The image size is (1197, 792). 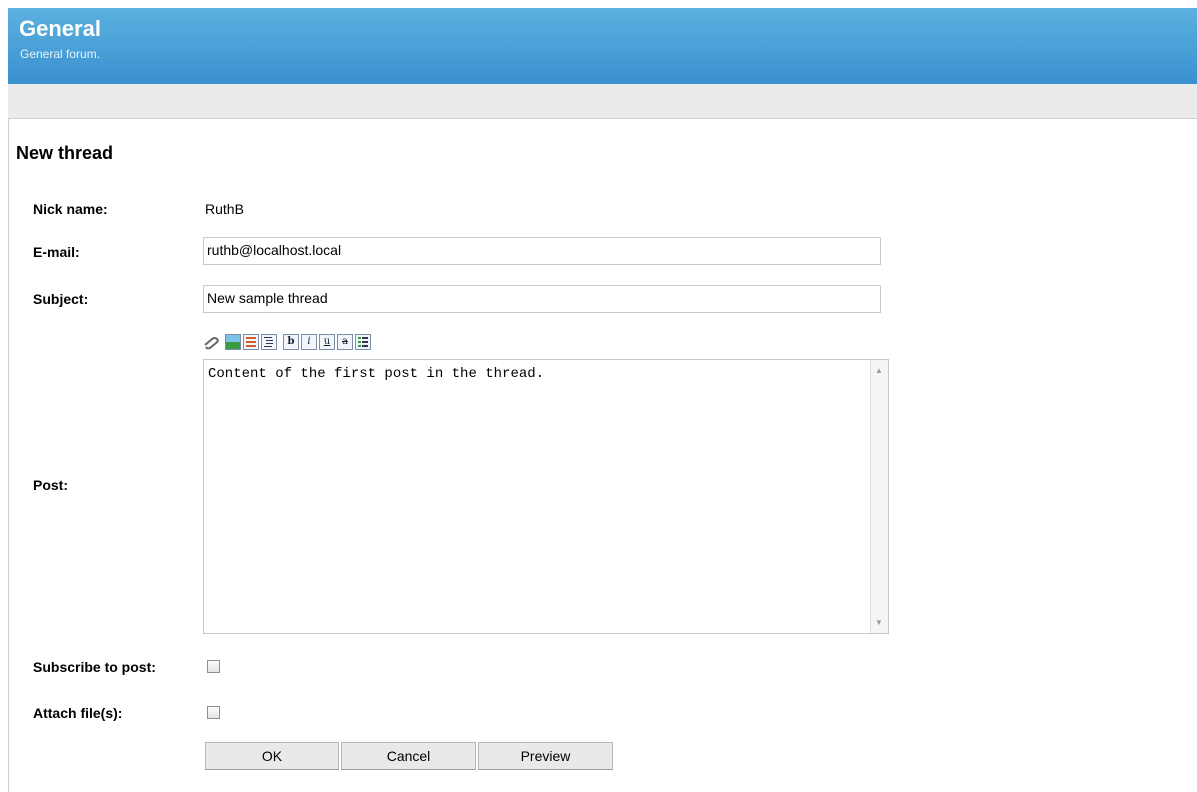 What do you see at coordinates (65, 153) in the screenshot?
I see `page-title: New thread` at bounding box center [65, 153].